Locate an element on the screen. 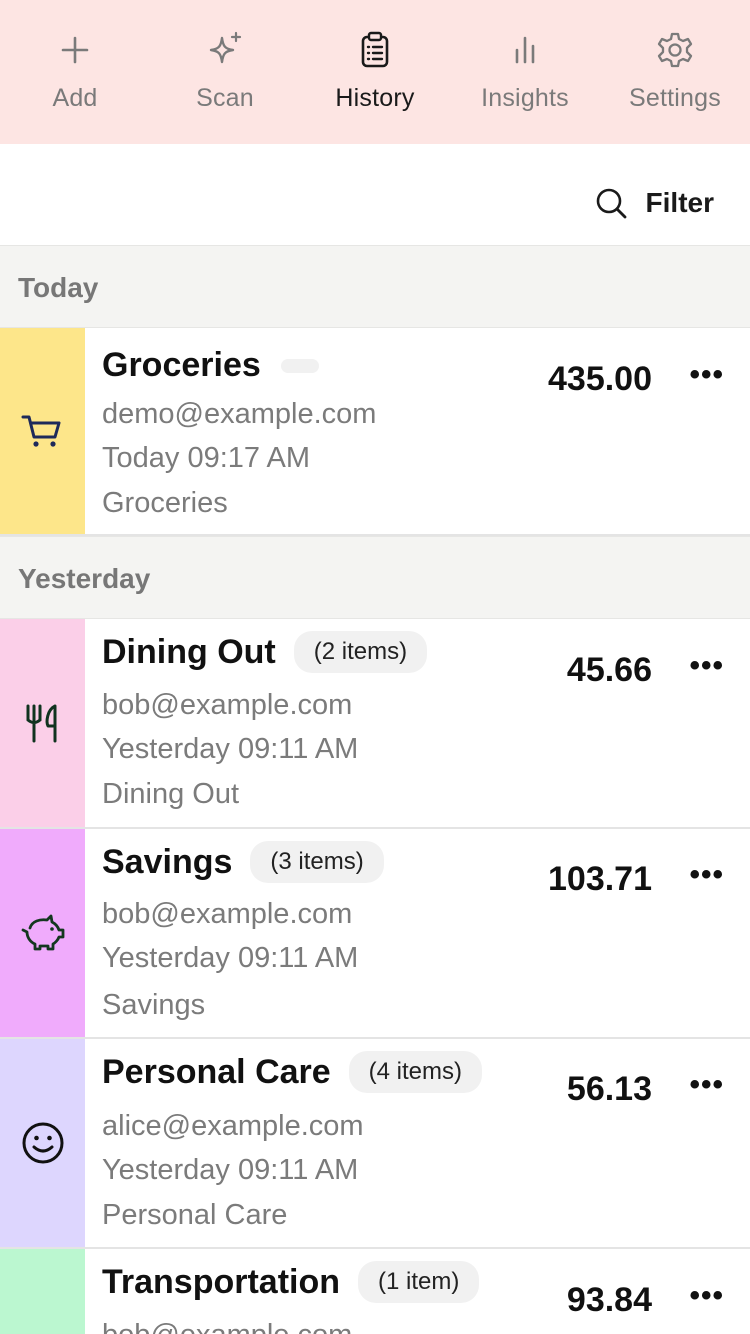 The width and height of the screenshot is (750, 1334). filter-label: Filter is located at coordinates (679, 202).